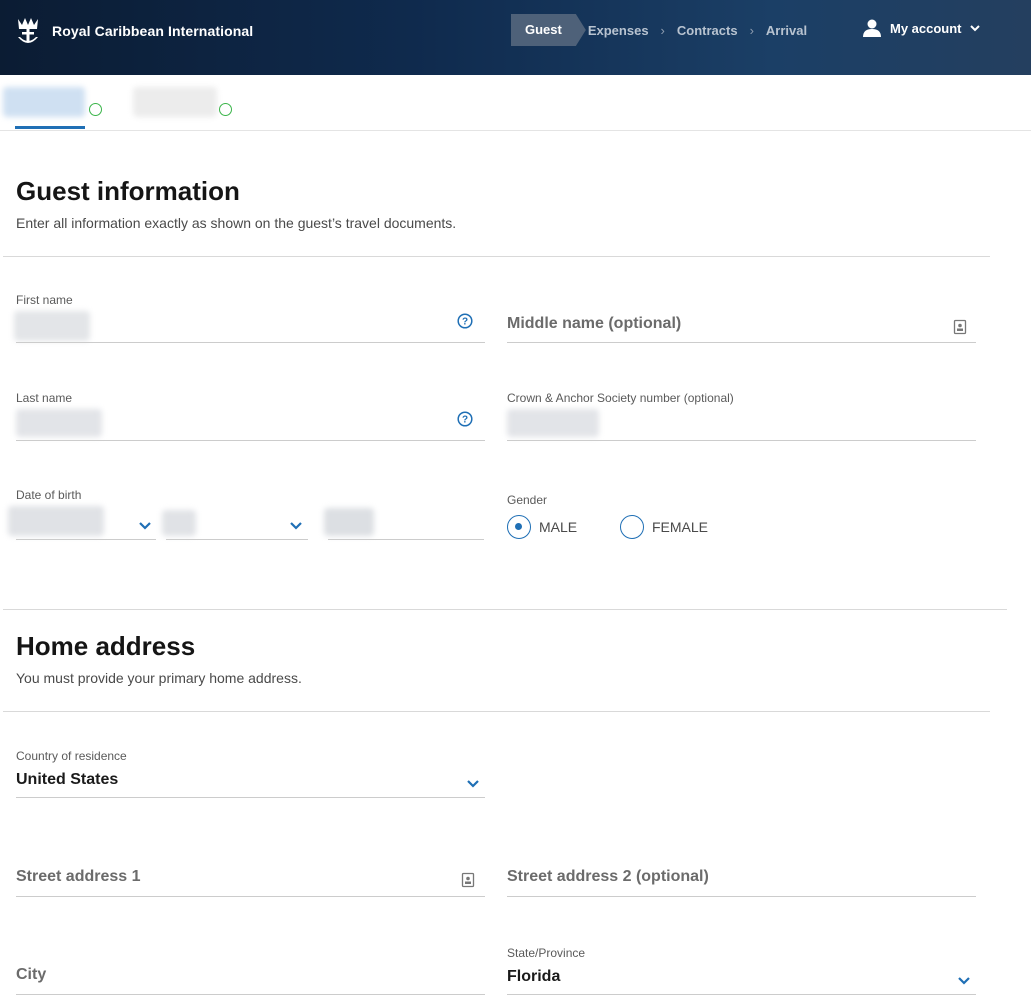 This screenshot has width=1031, height=998. What do you see at coordinates (659, 30) in the screenshot?
I see `progress-steps: Guest Expenses › Contracts › Arrival` at bounding box center [659, 30].